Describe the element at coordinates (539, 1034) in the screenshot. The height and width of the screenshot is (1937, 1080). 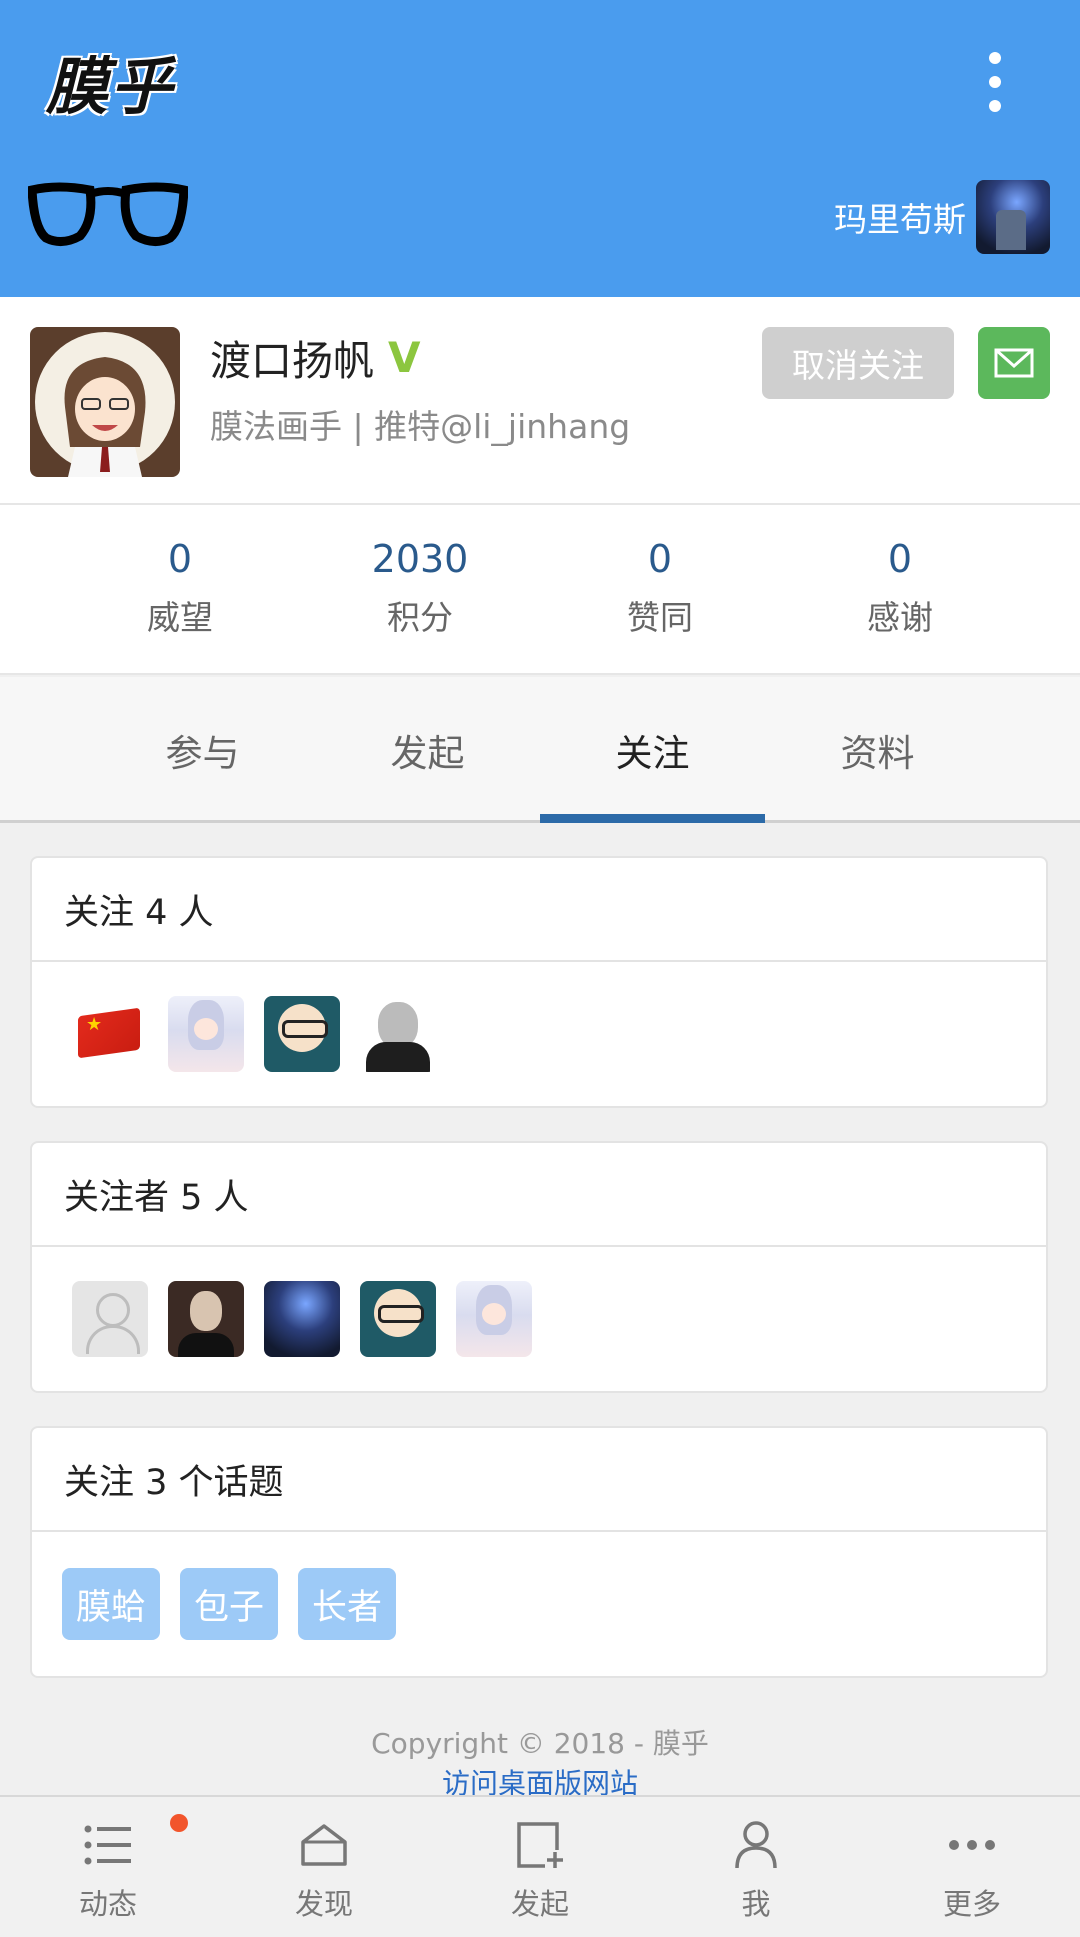
I see `following-list` at that location.